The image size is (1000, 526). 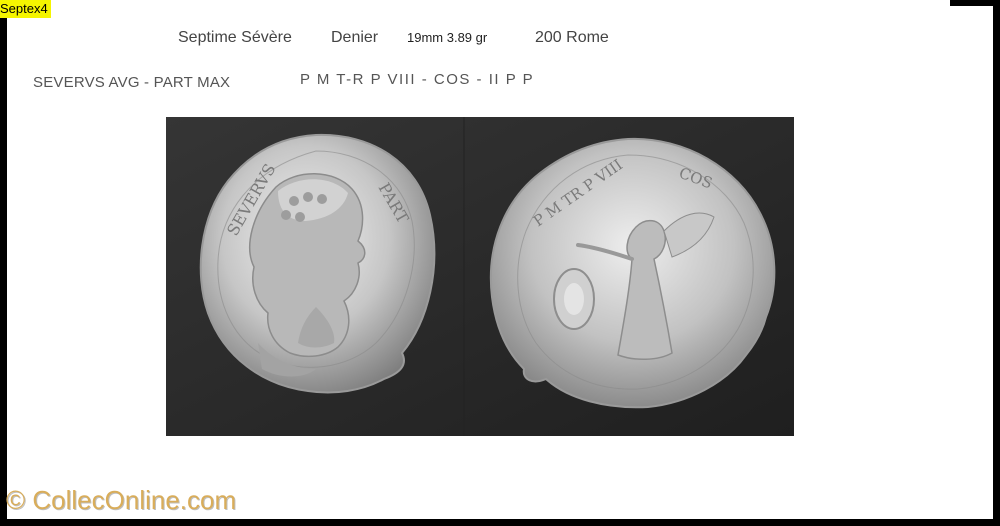 I want to click on label-tag: Septex4, so click(x=25, y=9).